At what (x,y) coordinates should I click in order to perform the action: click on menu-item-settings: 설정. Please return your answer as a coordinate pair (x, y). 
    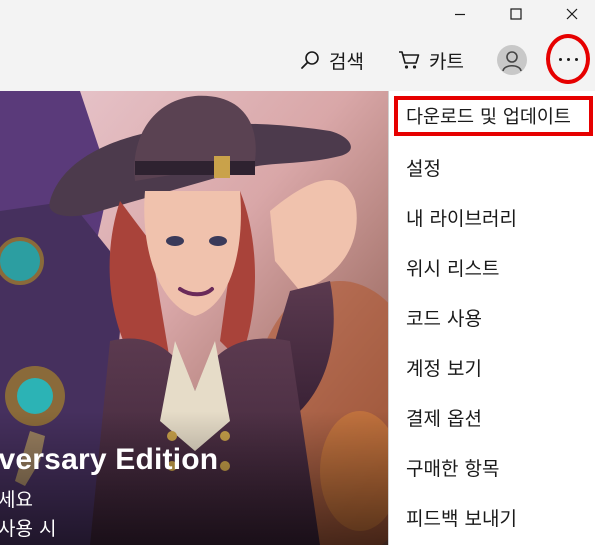
    Looking at the image, I should click on (423, 167).